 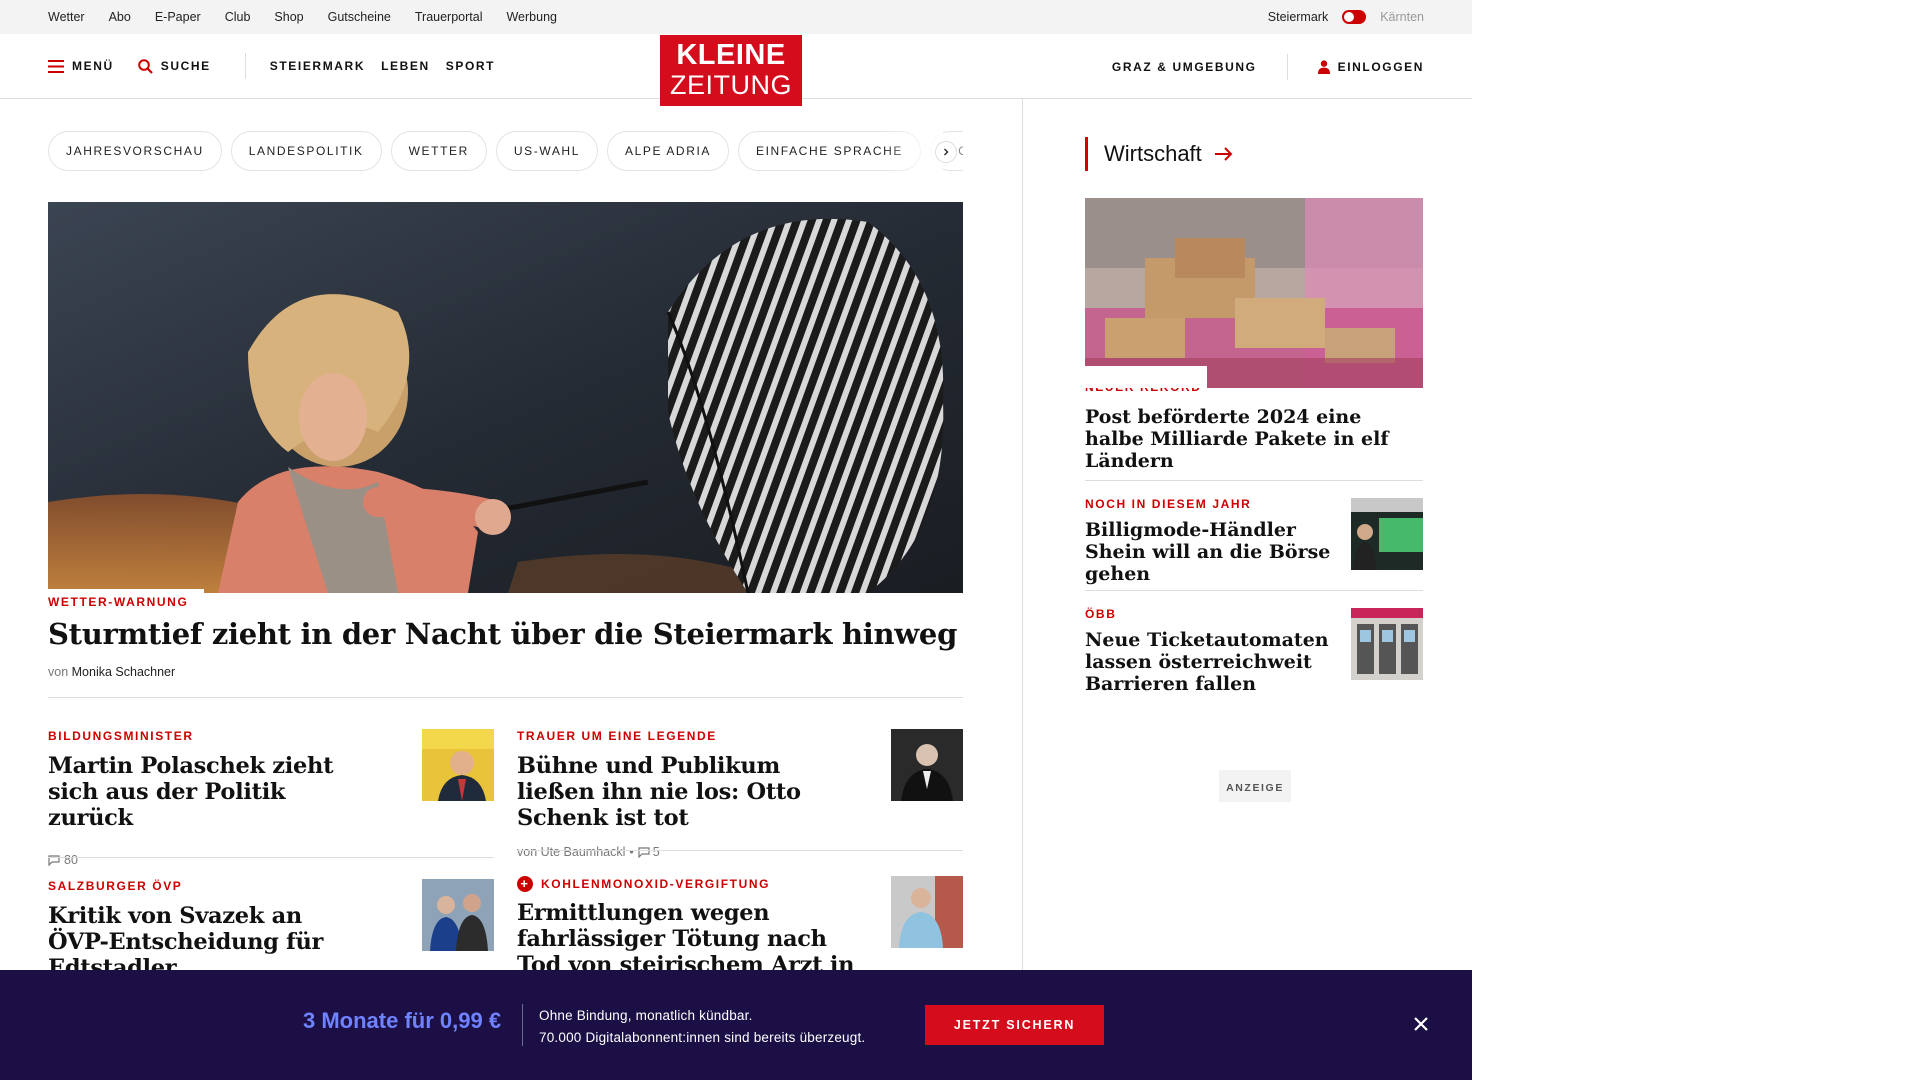 What do you see at coordinates (56, 66) in the screenshot?
I see `hamburger-icon` at bounding box center [56, 66].